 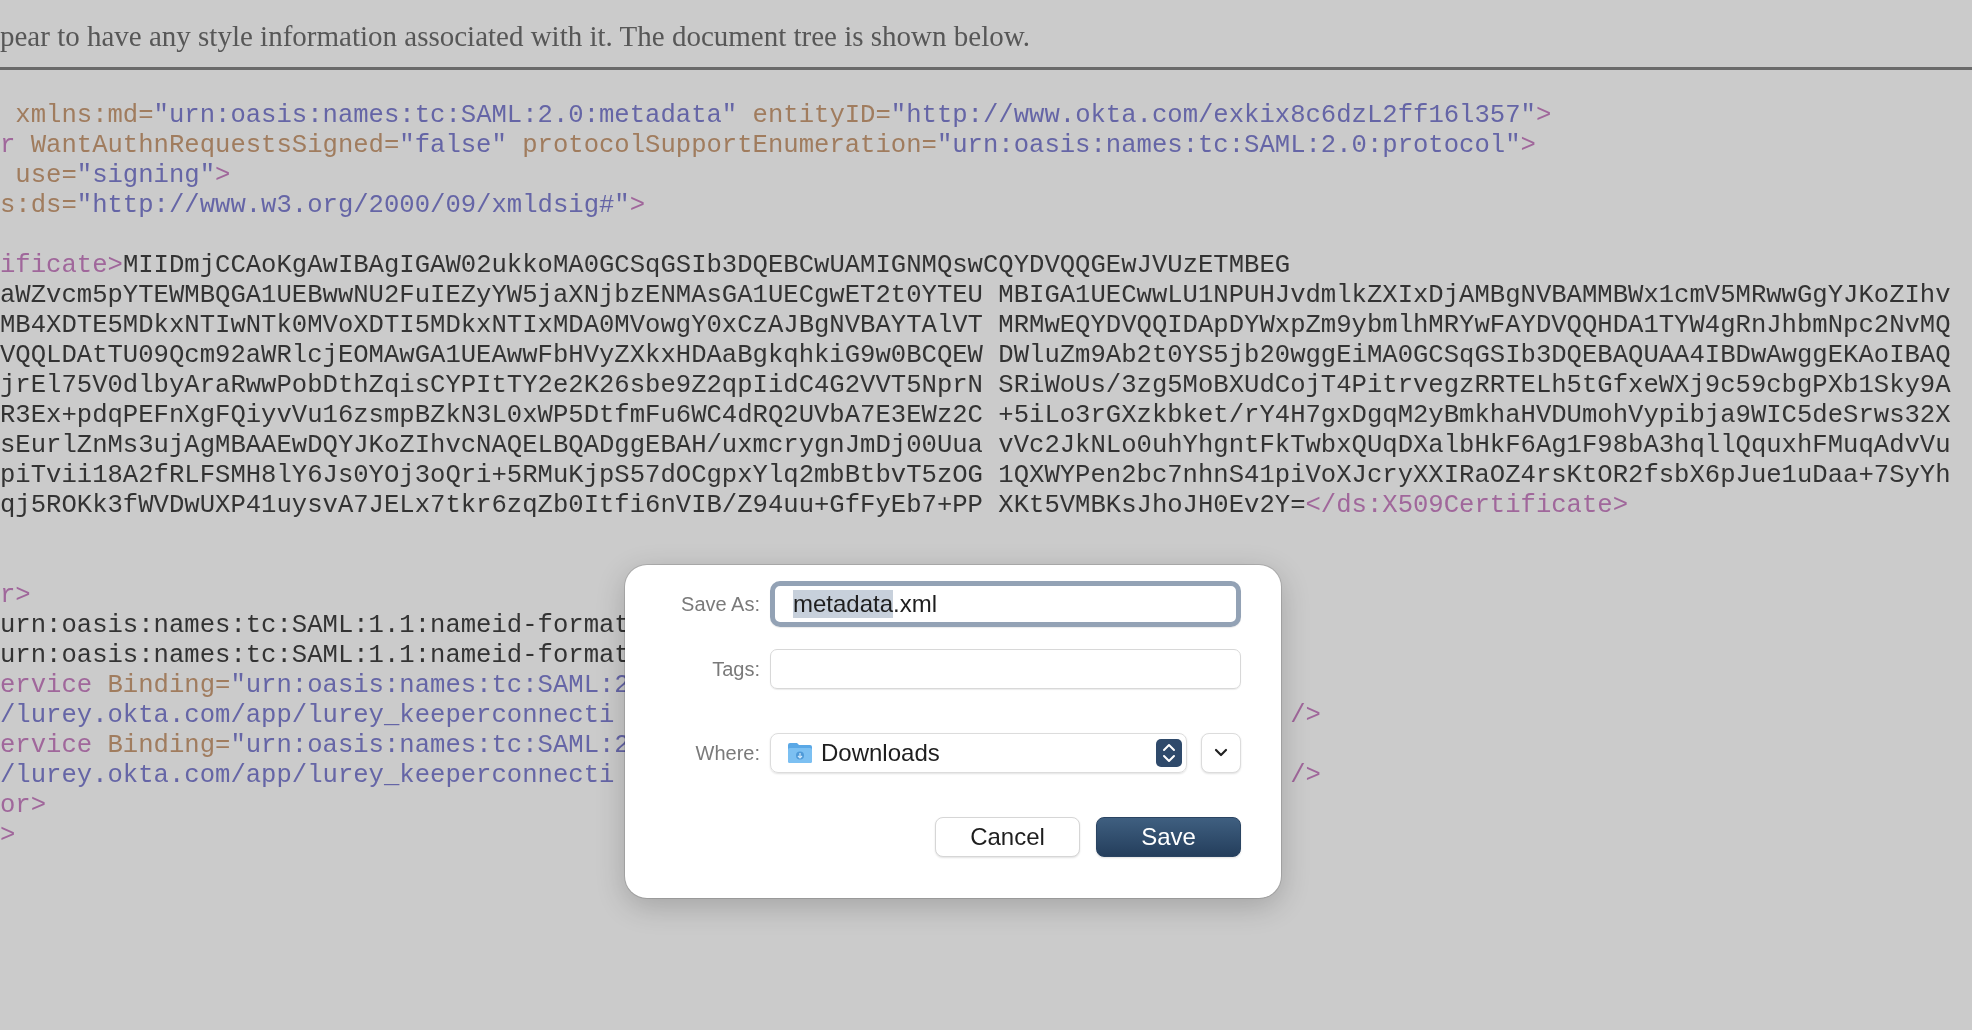 I want to click on cancel-button: Cancel, so click(x=1007, y=837).